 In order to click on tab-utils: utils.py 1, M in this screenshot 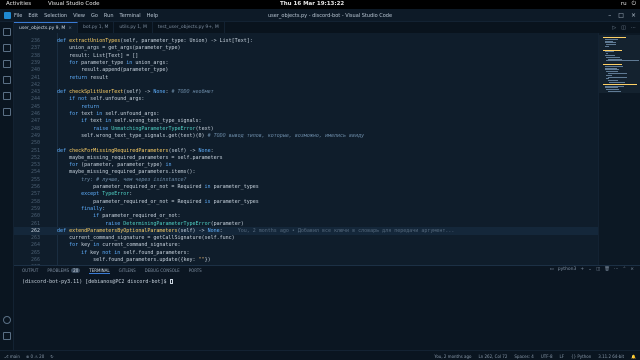, I will do `click(133, 27)`.